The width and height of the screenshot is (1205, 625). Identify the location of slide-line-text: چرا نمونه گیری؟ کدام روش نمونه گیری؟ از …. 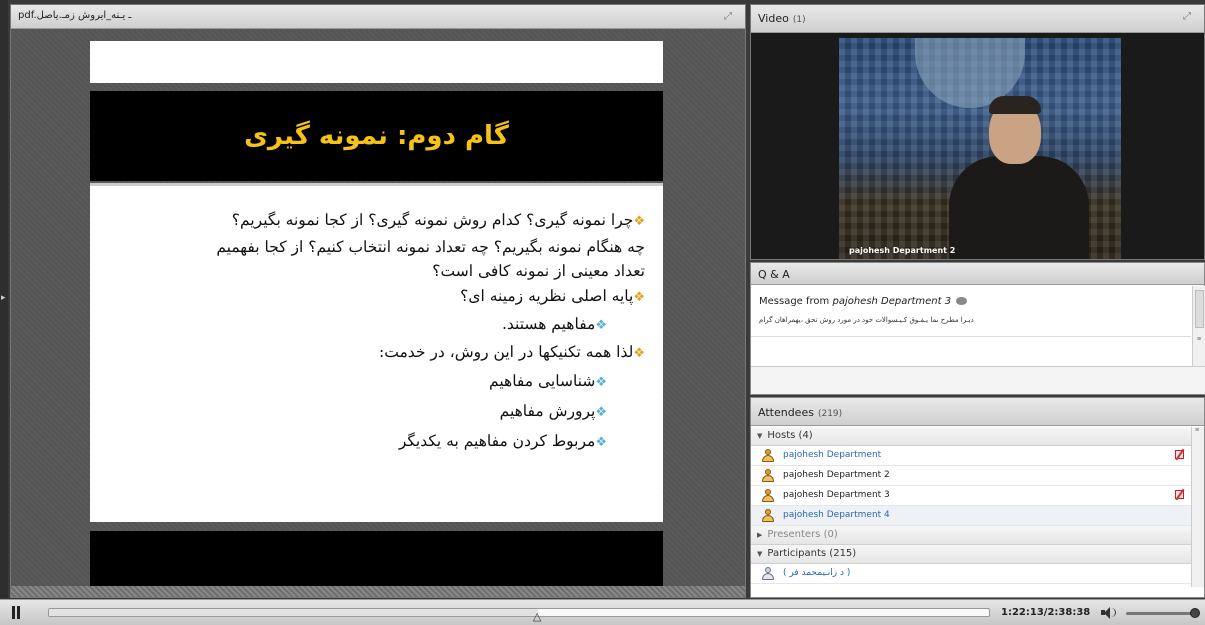
(432, 220).